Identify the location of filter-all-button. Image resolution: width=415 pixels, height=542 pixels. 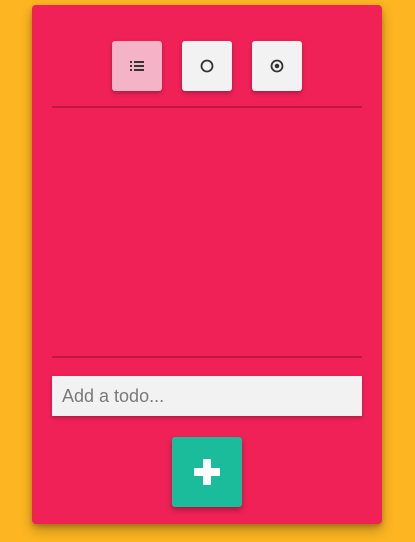
(137, 66).